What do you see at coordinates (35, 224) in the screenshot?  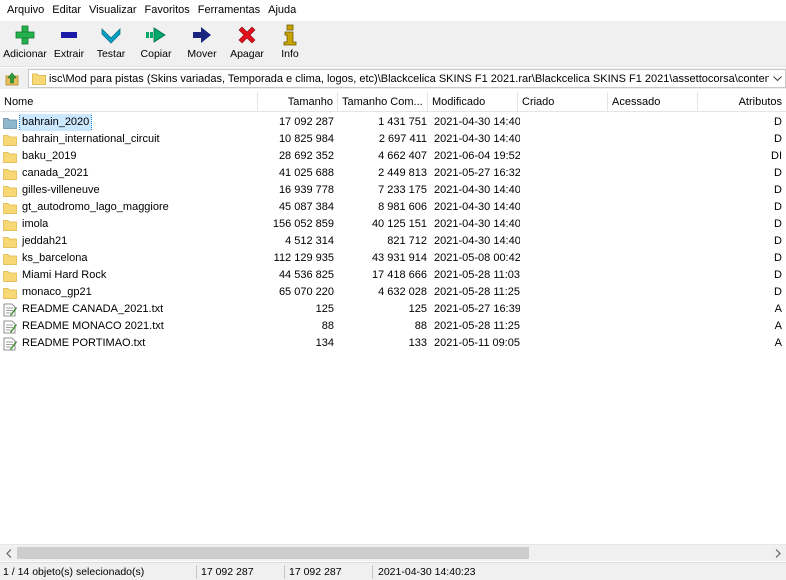 I see `file-name: imola` at bounding box center [35, 224].